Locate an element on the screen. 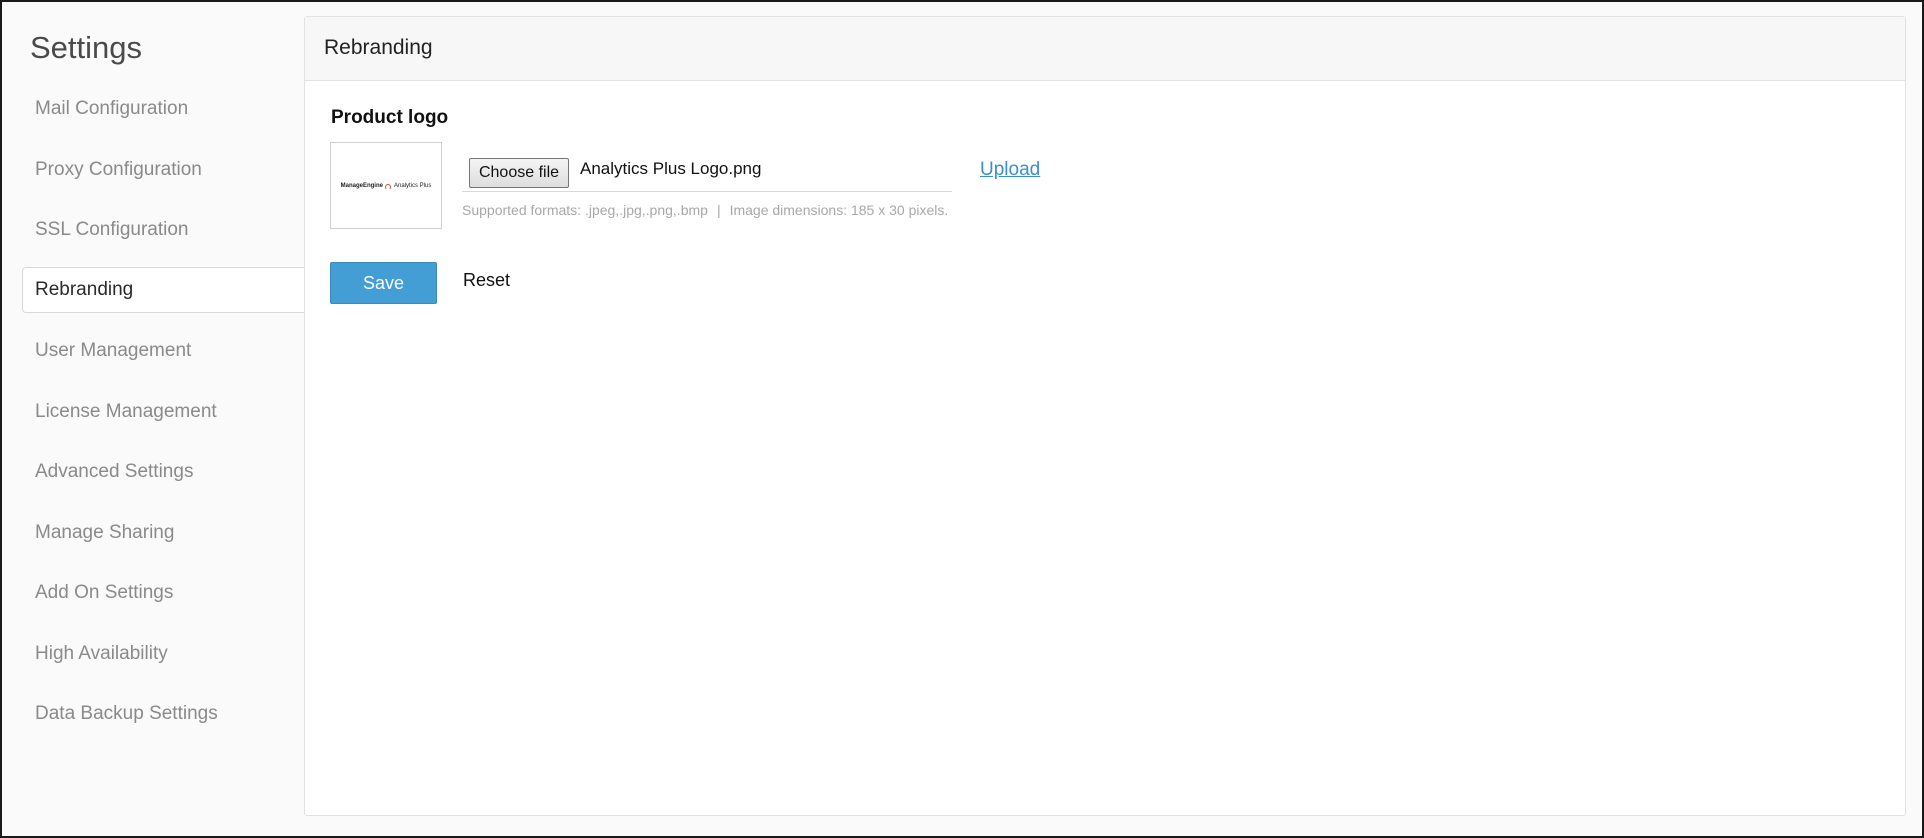 The height and width of the screenshot is (838, 1924). sidebar-item-manage-sharing: Manage Sharing is located at coordinates (163, 533).